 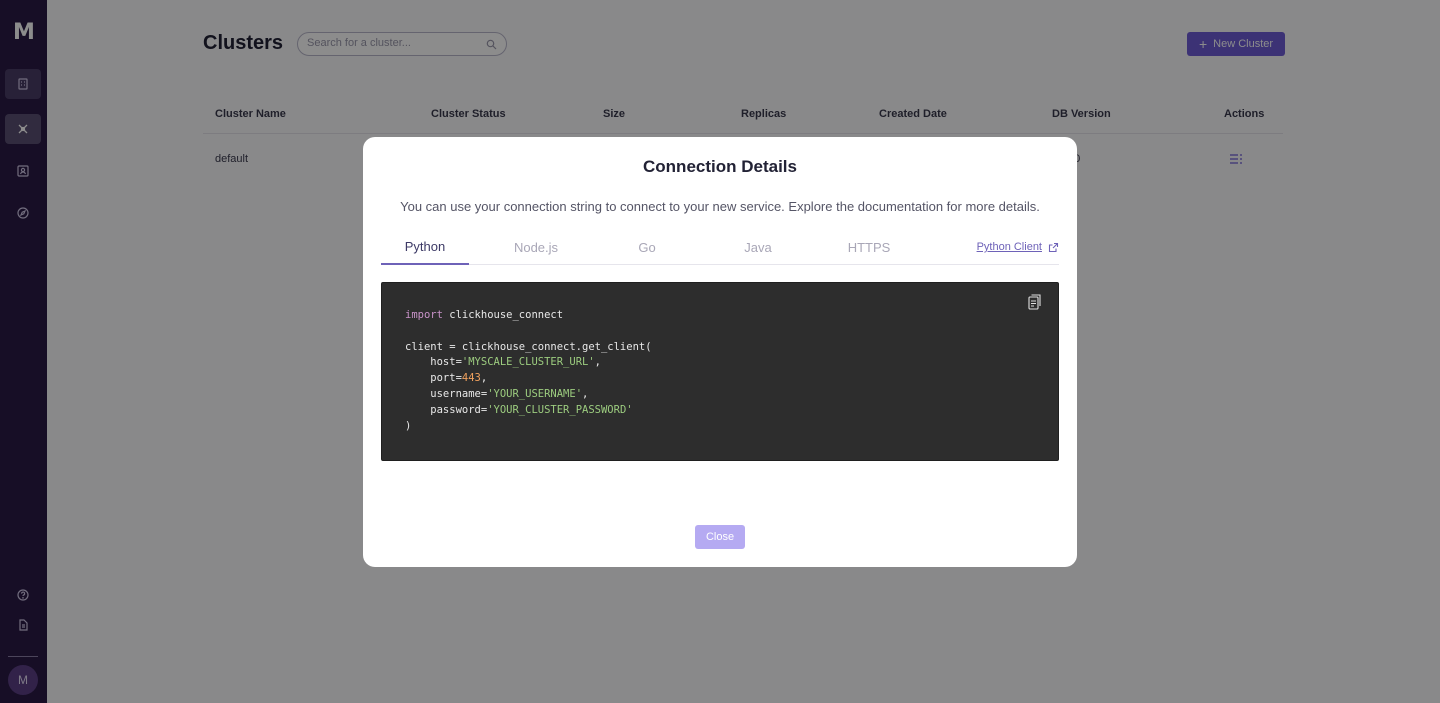 I want to click on tab-nodejs: Node.js, so click(x=536, y=247).